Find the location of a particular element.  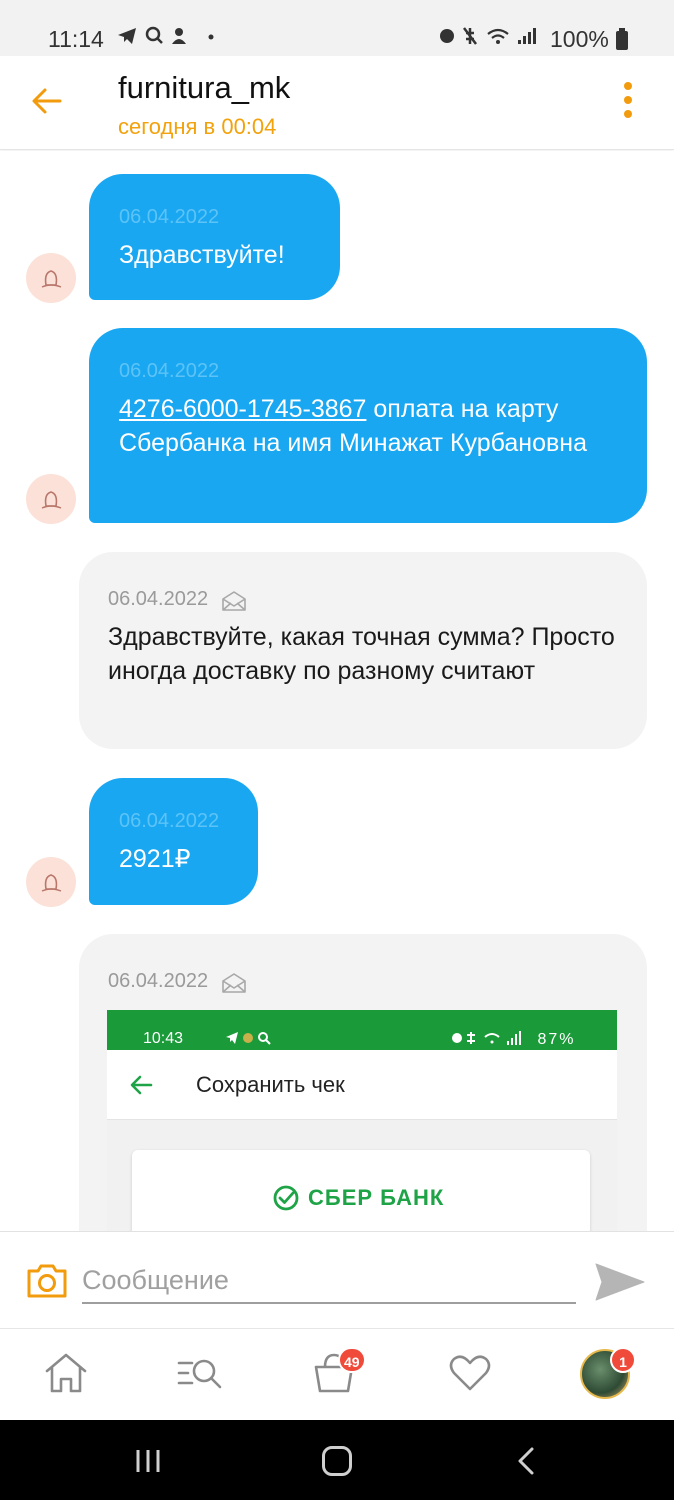

sber-logo-text: СБЕР БАНК is located at coordinates (376, 1197).